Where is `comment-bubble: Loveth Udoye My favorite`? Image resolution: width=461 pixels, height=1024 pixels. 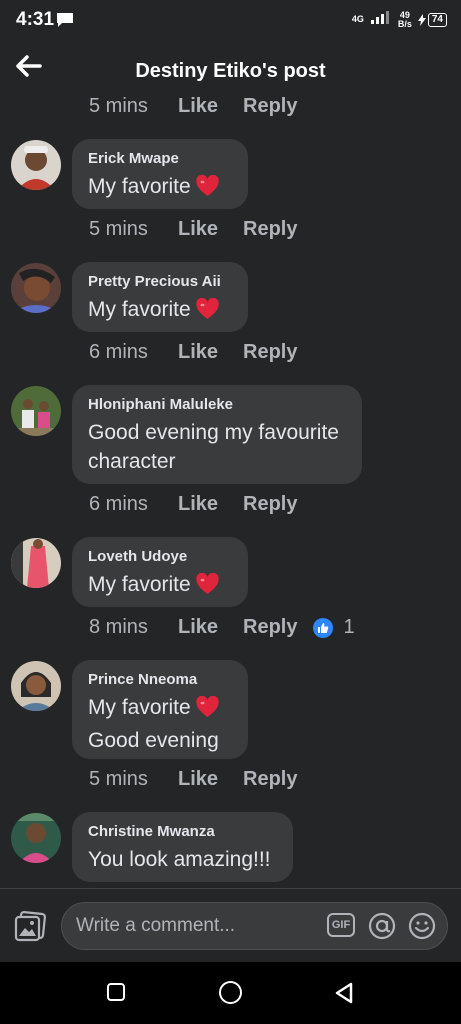
comment-bubble: Loveth Udoye My favorite is located at coordinates (160, 572).